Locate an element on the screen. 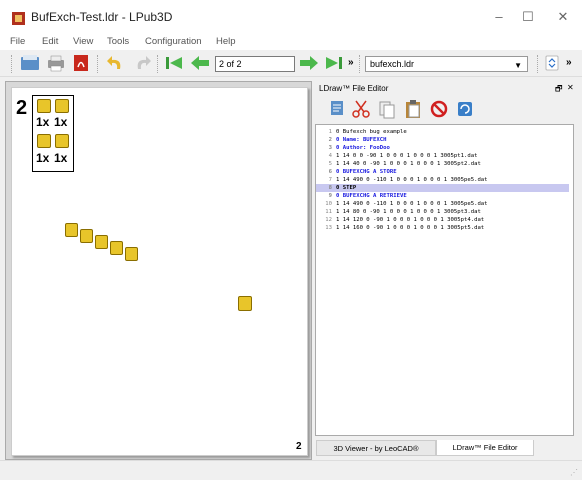 This screenshot has height=480, width=582. menu-file: File is located at coordinates (17, 41).